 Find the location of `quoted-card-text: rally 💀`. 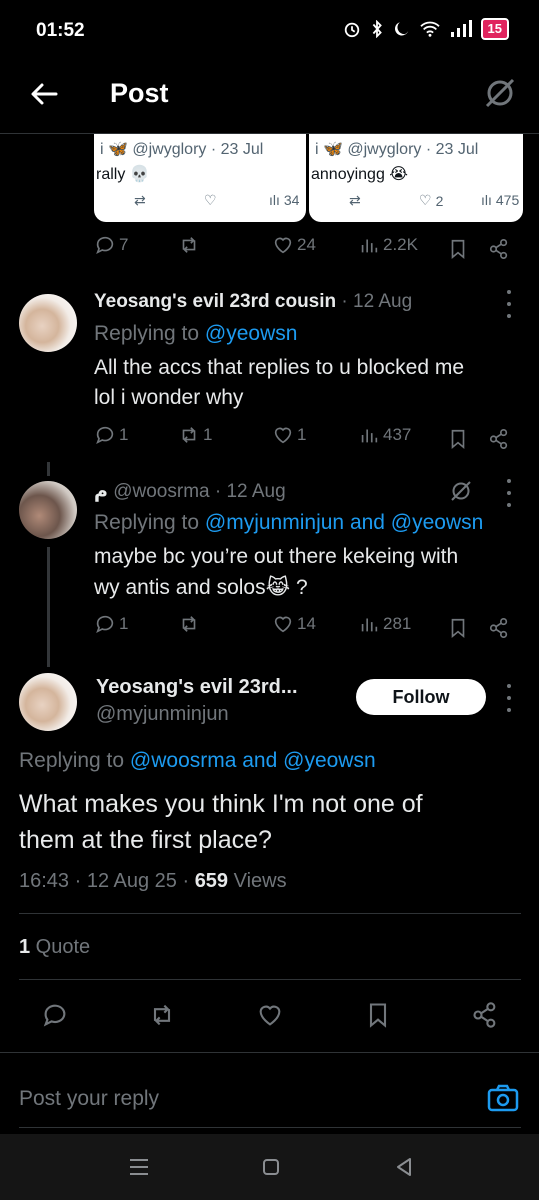

quoted-card-text: rally 💀 is located at coordinates (123, 174).